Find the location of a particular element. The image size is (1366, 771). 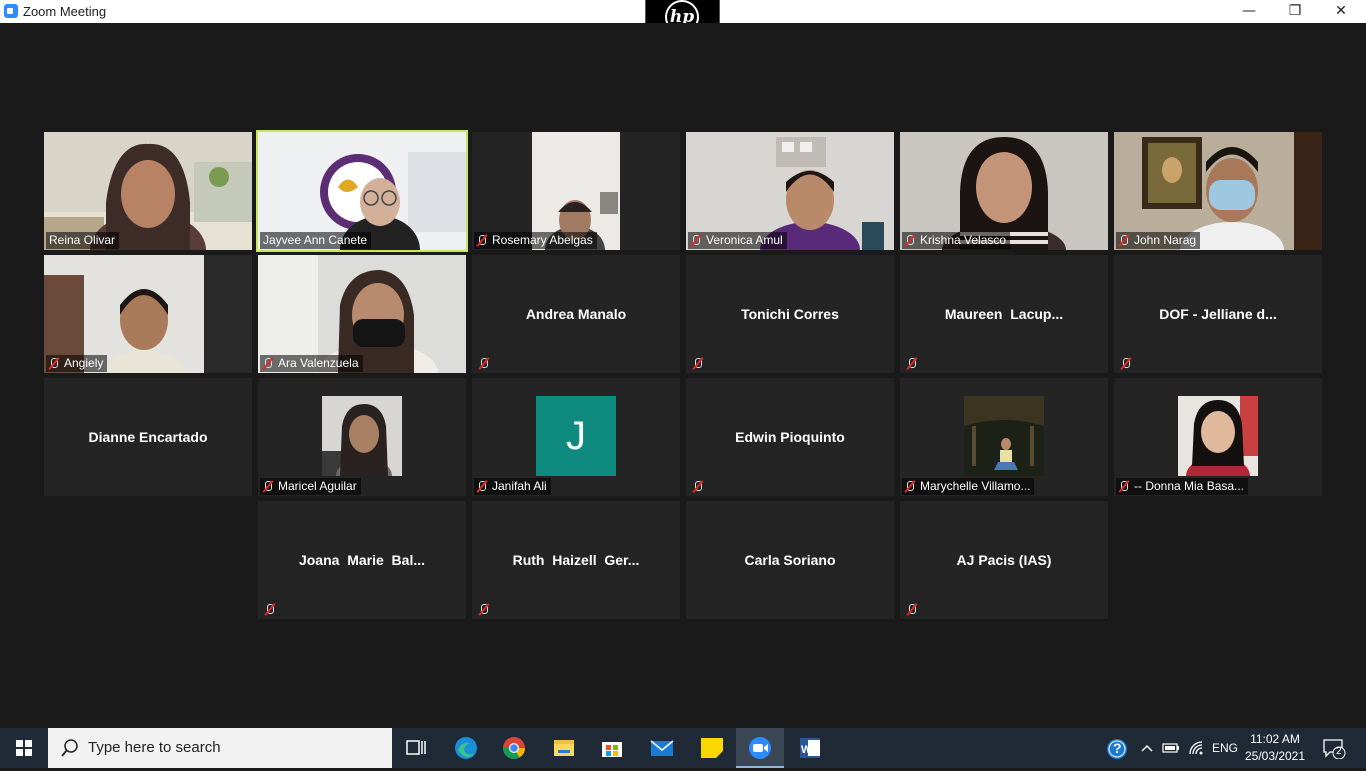

participant-name: Tonichi Corres is located at coordinates (790, 314).